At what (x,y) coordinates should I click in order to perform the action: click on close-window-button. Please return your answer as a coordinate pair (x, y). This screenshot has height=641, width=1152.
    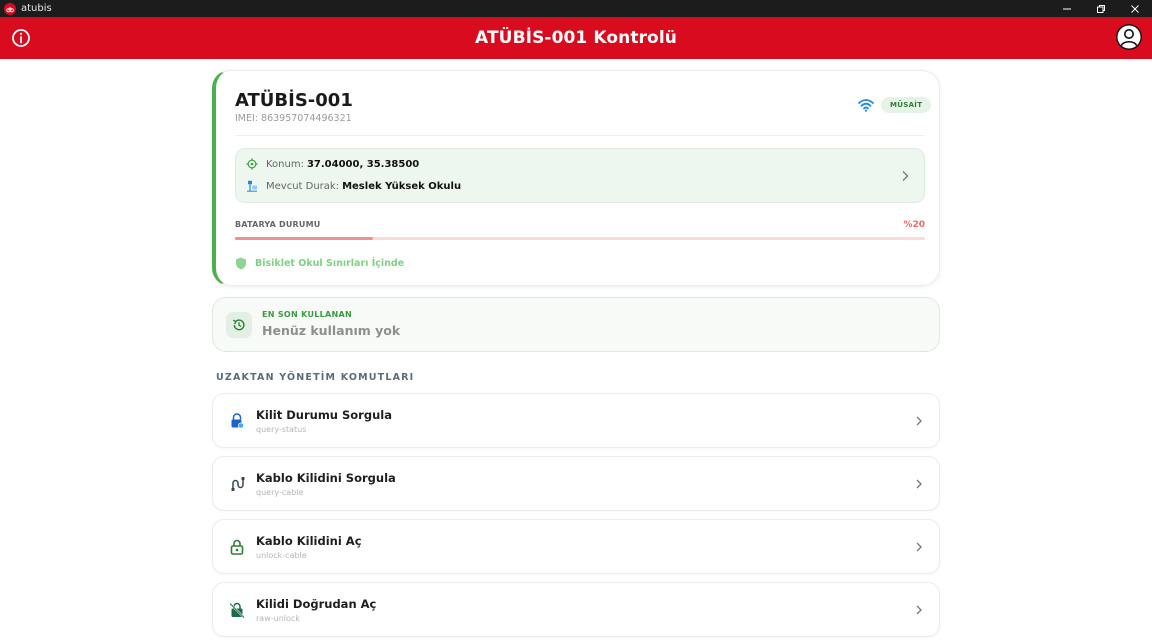
    Looking at the image, I should click on (1135, 8).